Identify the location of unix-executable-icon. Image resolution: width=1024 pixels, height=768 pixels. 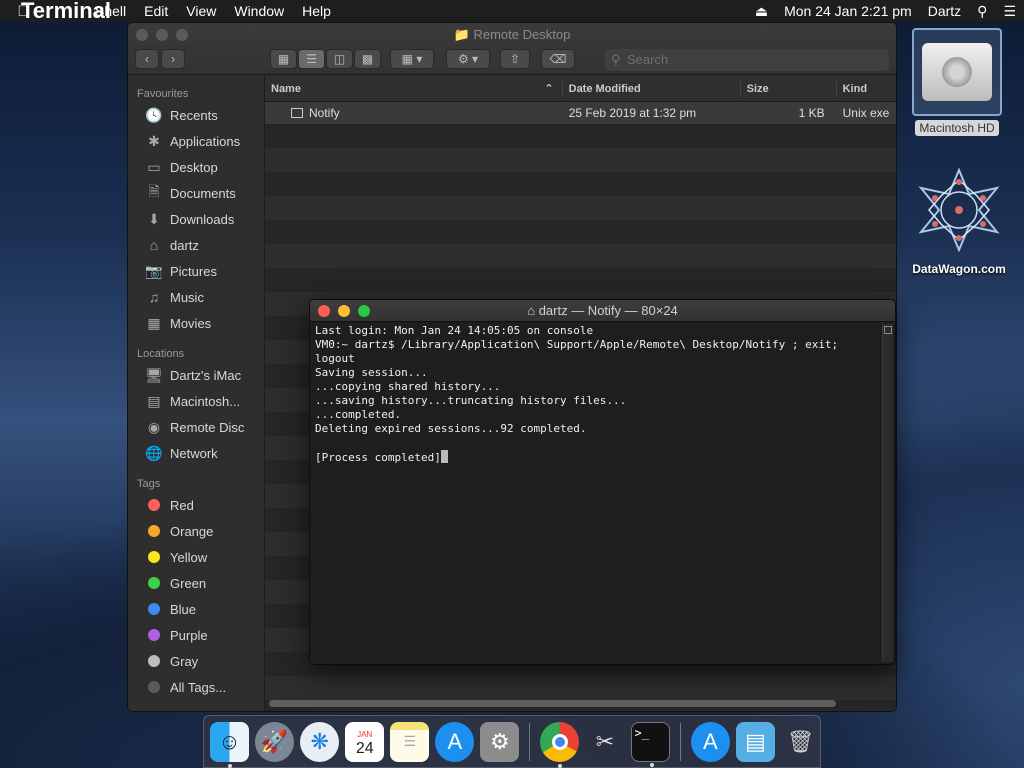
(297, 113).